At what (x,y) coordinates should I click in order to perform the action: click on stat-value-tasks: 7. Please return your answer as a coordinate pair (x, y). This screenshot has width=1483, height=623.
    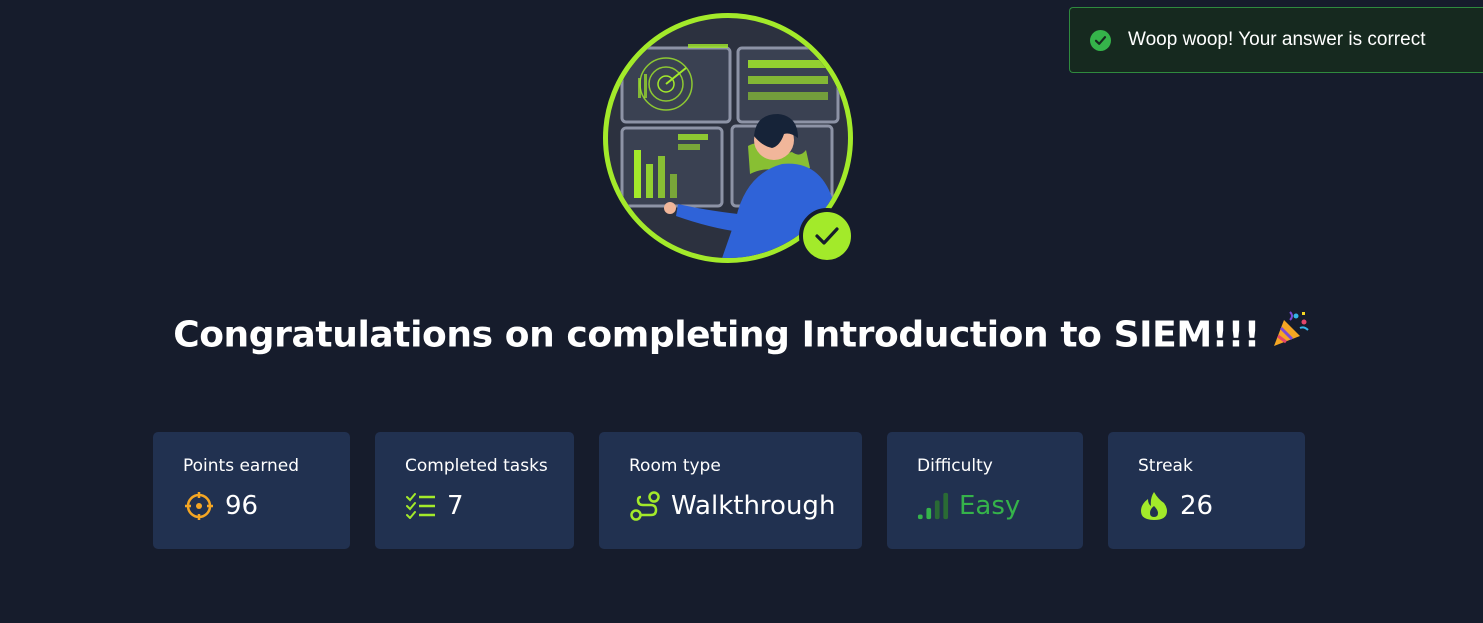
    Looking at the image, I should click on (455, 506).